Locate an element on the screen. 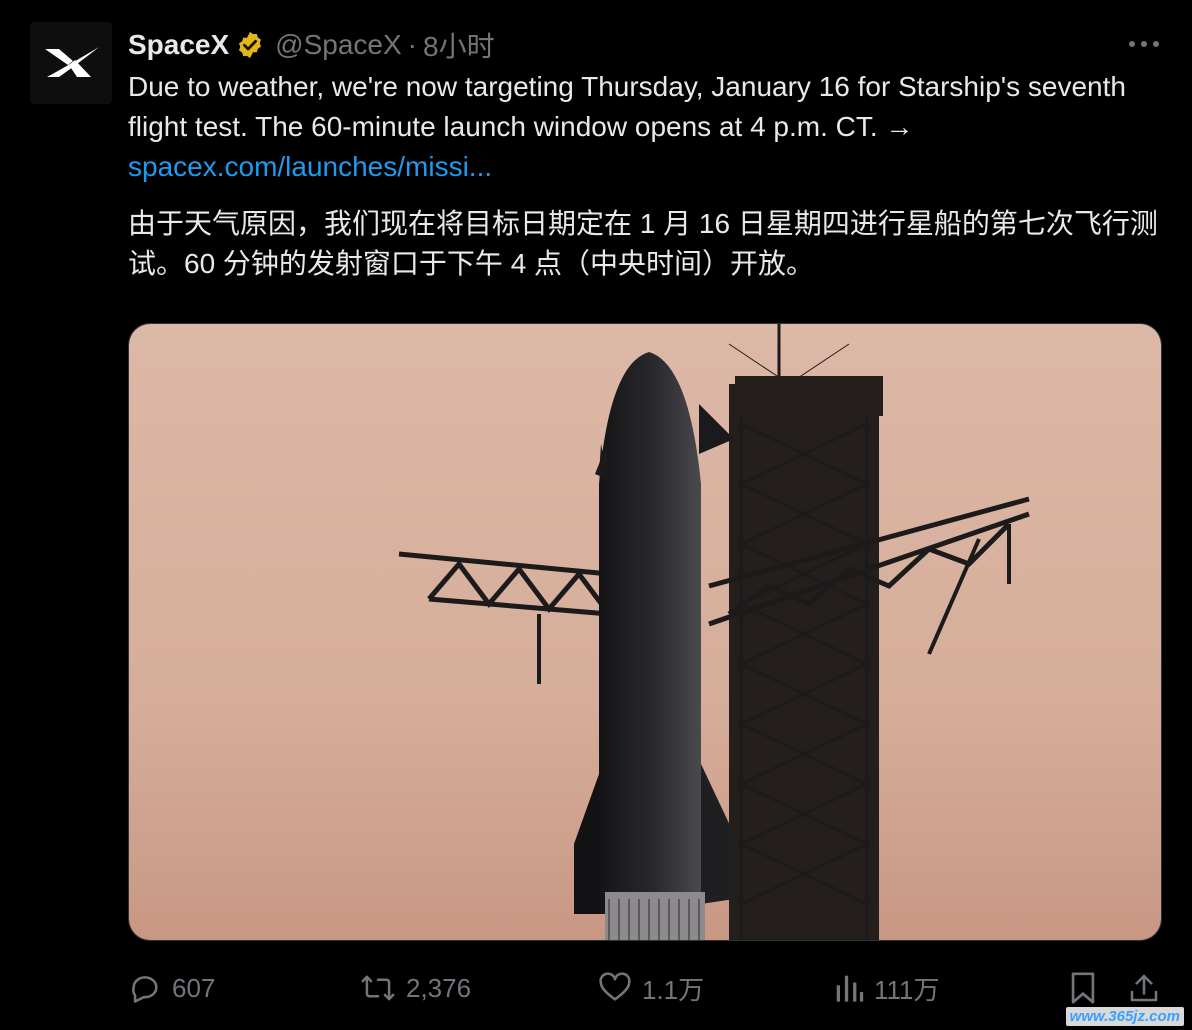 The height and width of the screenshot is (1030, 1192). more-button is located at coordinates (1144, 44).